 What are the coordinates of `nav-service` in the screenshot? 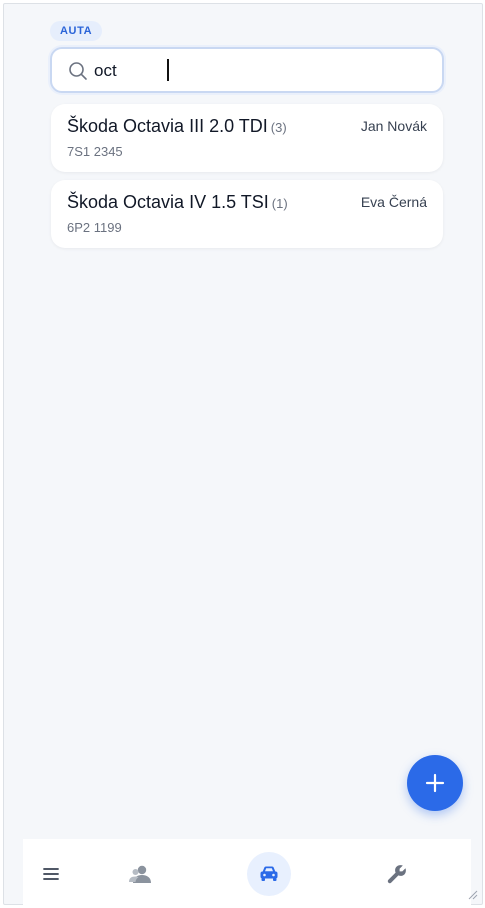 It's located at (397, 874).